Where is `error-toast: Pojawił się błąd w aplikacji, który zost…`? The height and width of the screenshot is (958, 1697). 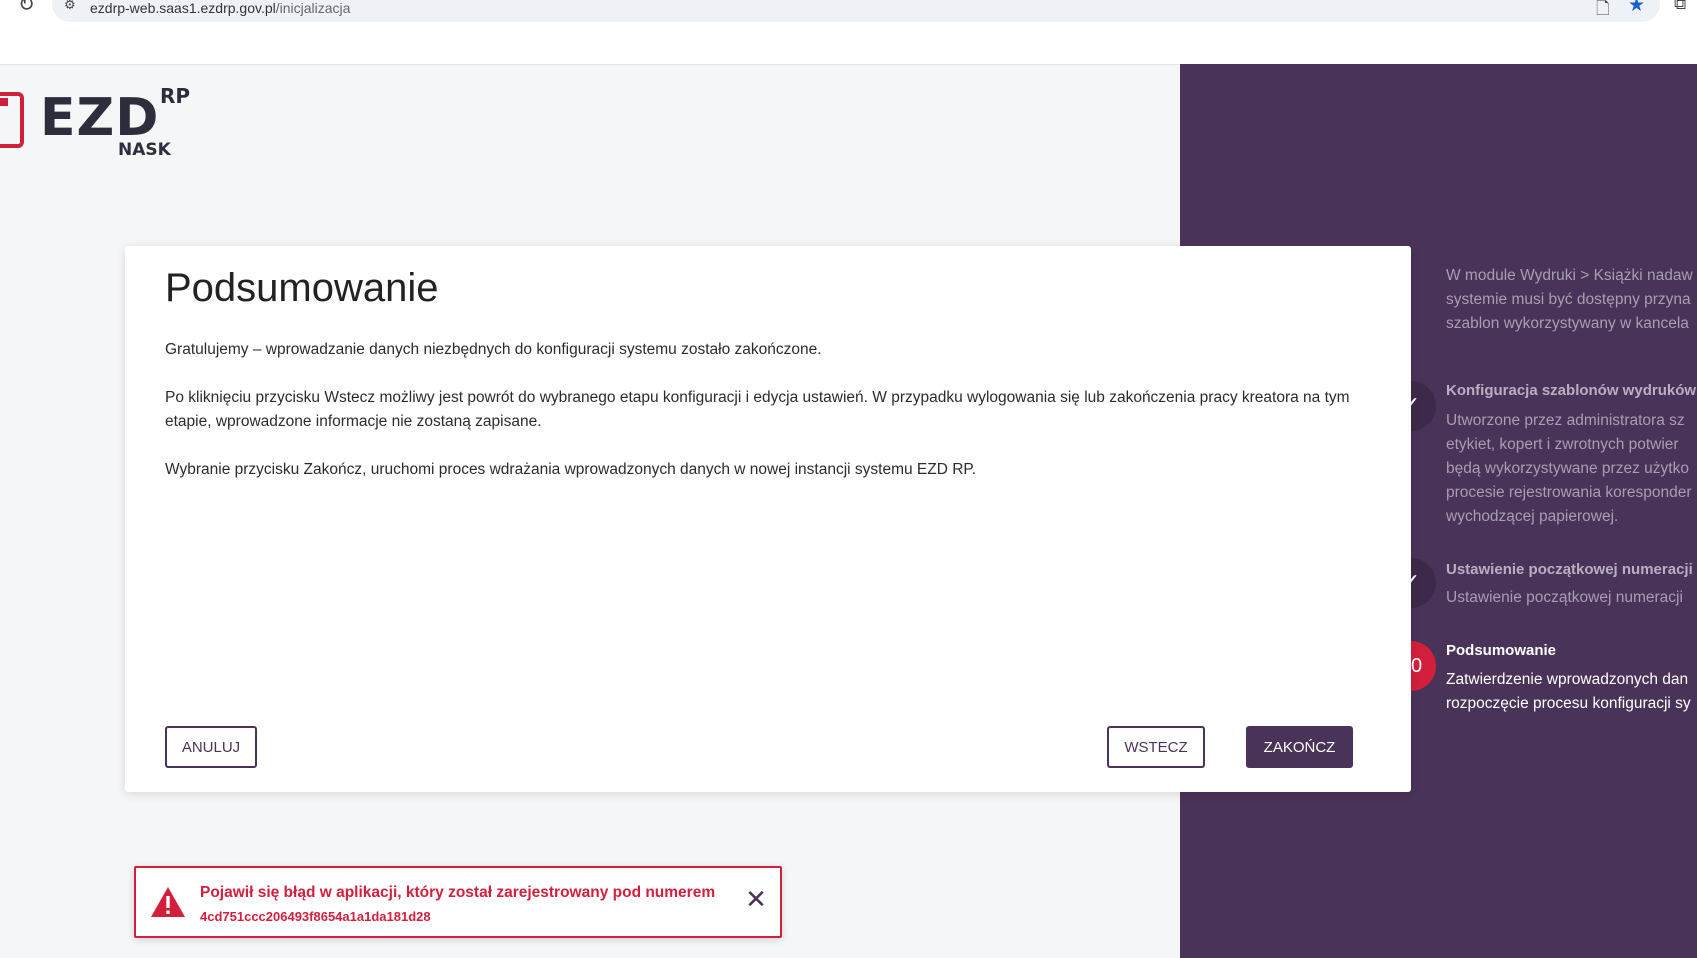 error-toast: Pojawił się błąd w aplikacji, który zost… is located at coordinates (458, 902).